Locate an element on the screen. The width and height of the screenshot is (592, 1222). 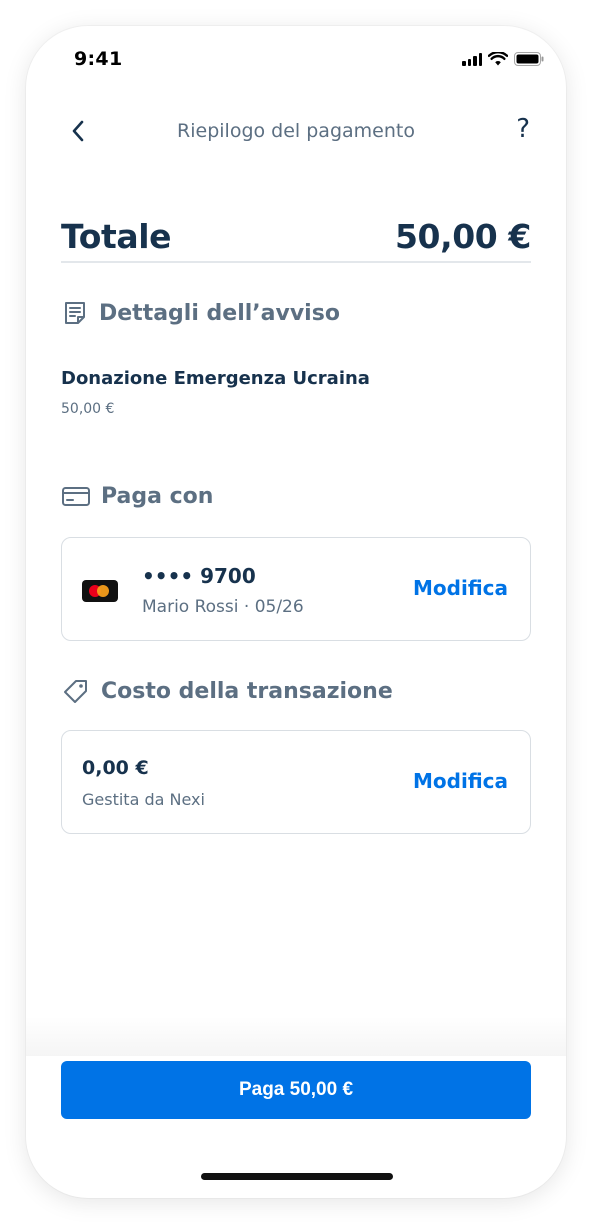
page-title: Riepilogo del pagamento is located at coordinates (296, 131).